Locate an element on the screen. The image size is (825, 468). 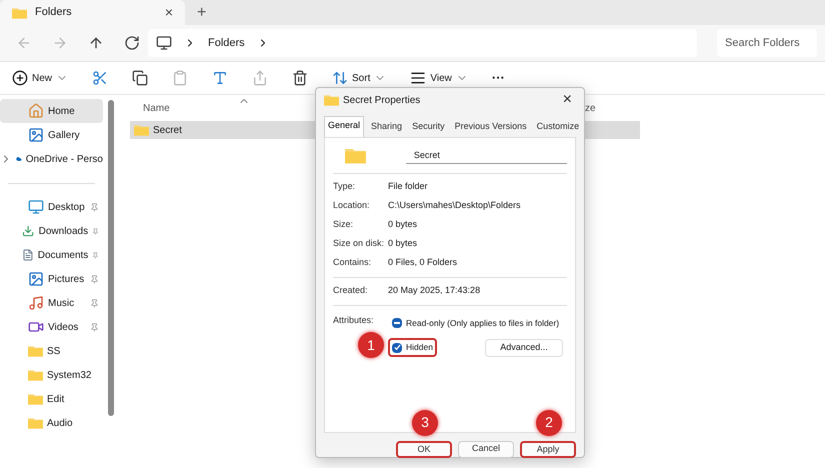
checkbox-label: Read-only (Only applies to files in folder) is located at coordinates (483, 323).